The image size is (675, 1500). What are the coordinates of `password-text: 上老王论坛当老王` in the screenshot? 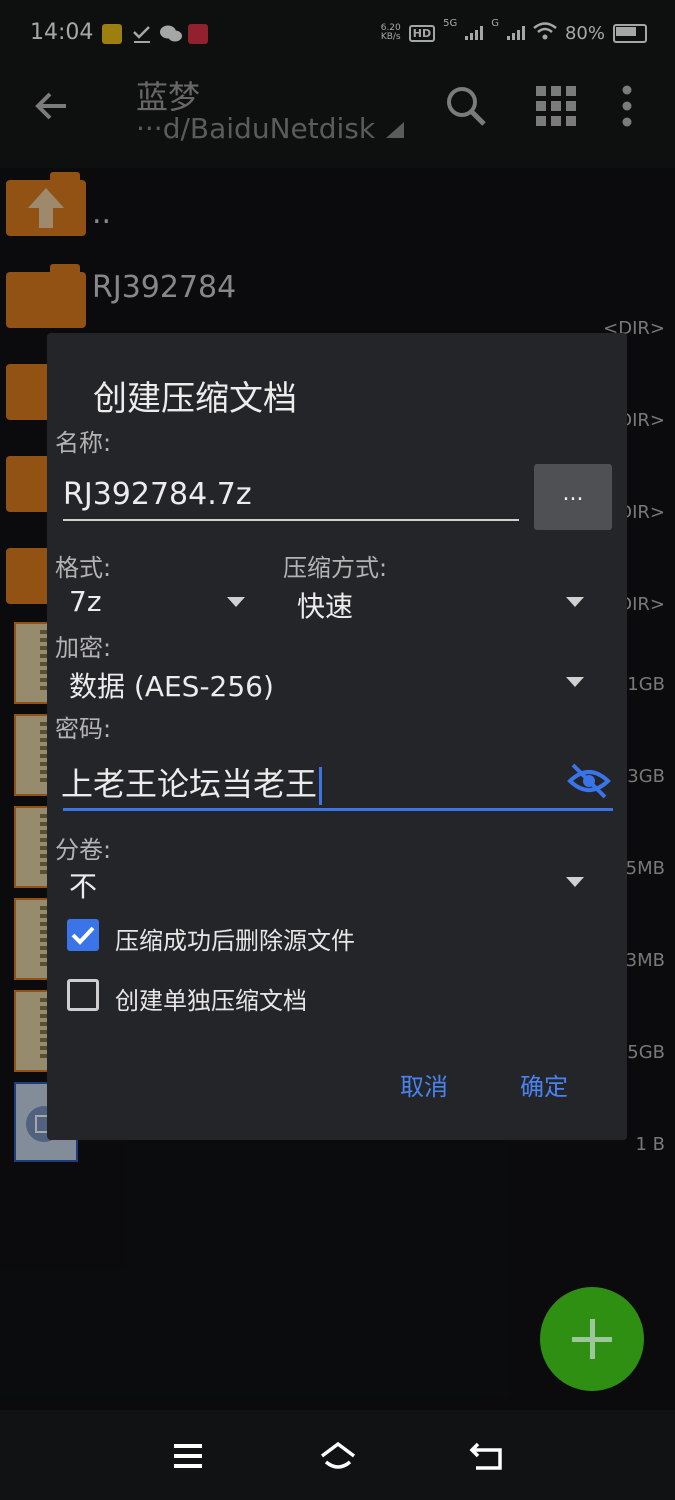 It's located at (189, 784).